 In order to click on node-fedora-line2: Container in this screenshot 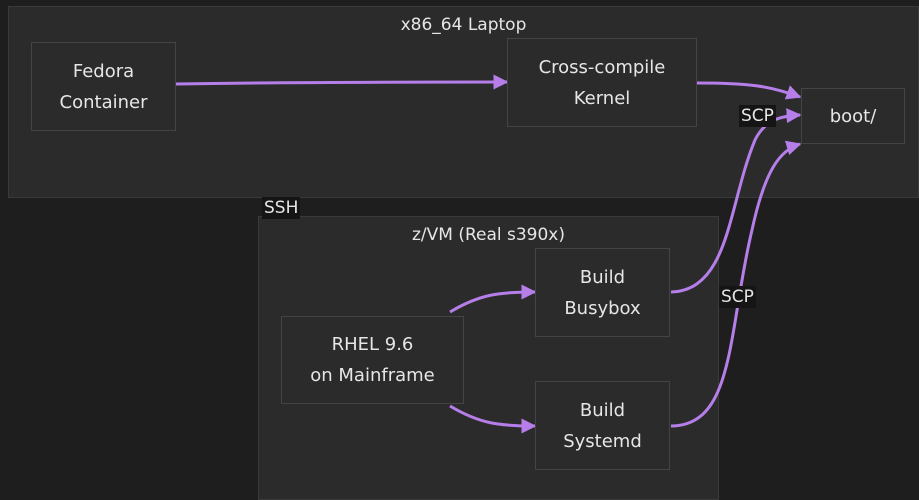, I will do `click(103, 102)`.